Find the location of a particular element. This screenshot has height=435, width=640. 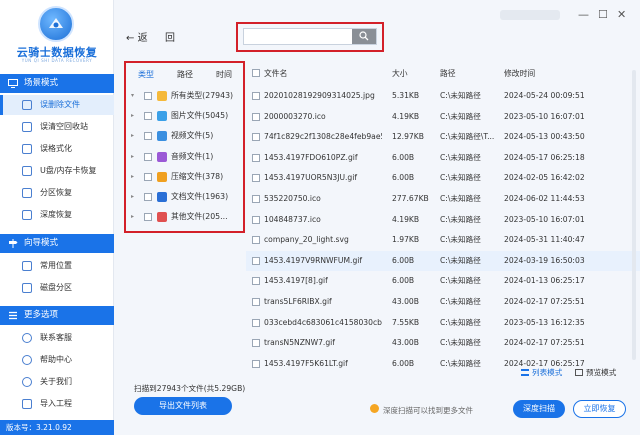

file-name: company_20_light.svg is located at coordinates (306, 240).